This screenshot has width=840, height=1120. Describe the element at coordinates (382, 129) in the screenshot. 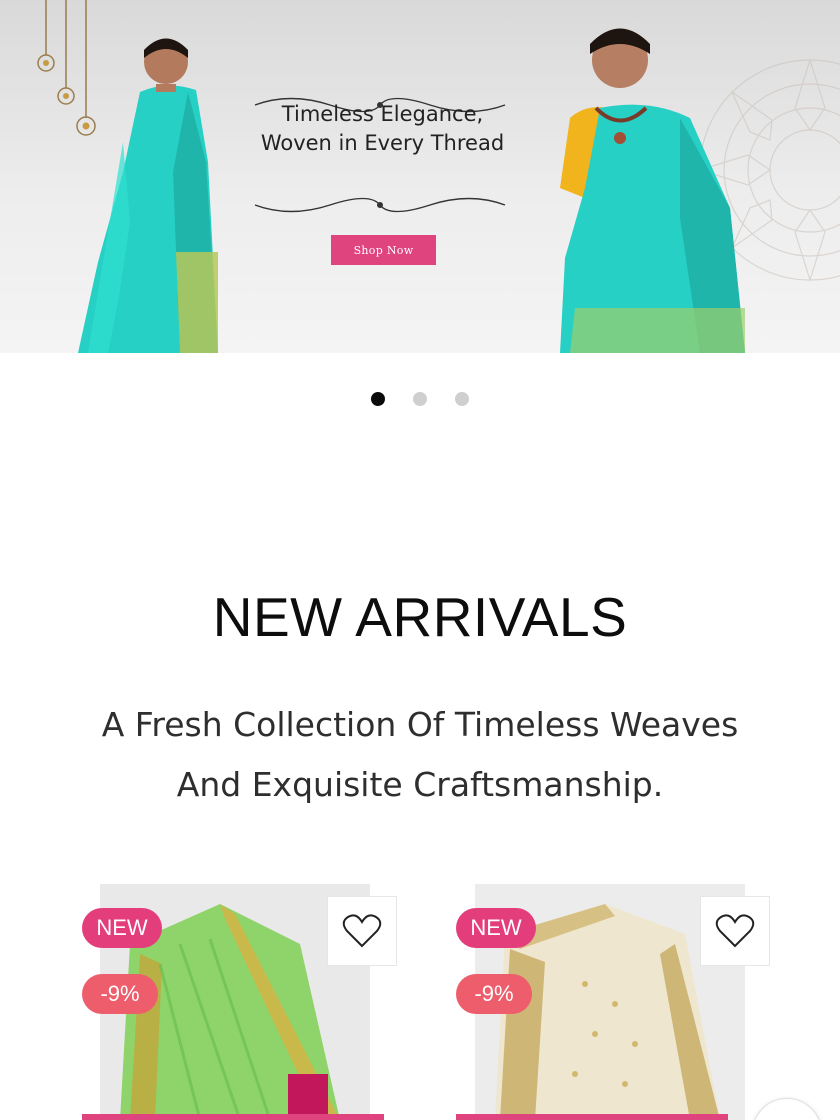

I see `hero-headline: Timeless Elegance, Woven in Every Thread` at that location.